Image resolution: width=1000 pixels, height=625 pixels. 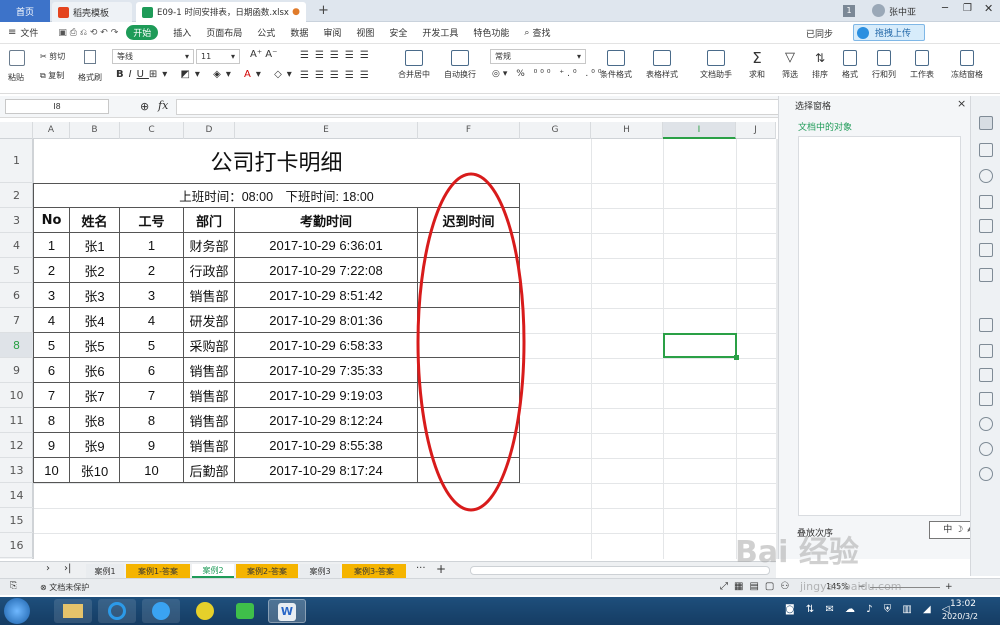 What do you see at coordinates (158, 571) in the screenshot?
I see `sheet-tab: 案例1-答案` at bounding box center [158, 571].